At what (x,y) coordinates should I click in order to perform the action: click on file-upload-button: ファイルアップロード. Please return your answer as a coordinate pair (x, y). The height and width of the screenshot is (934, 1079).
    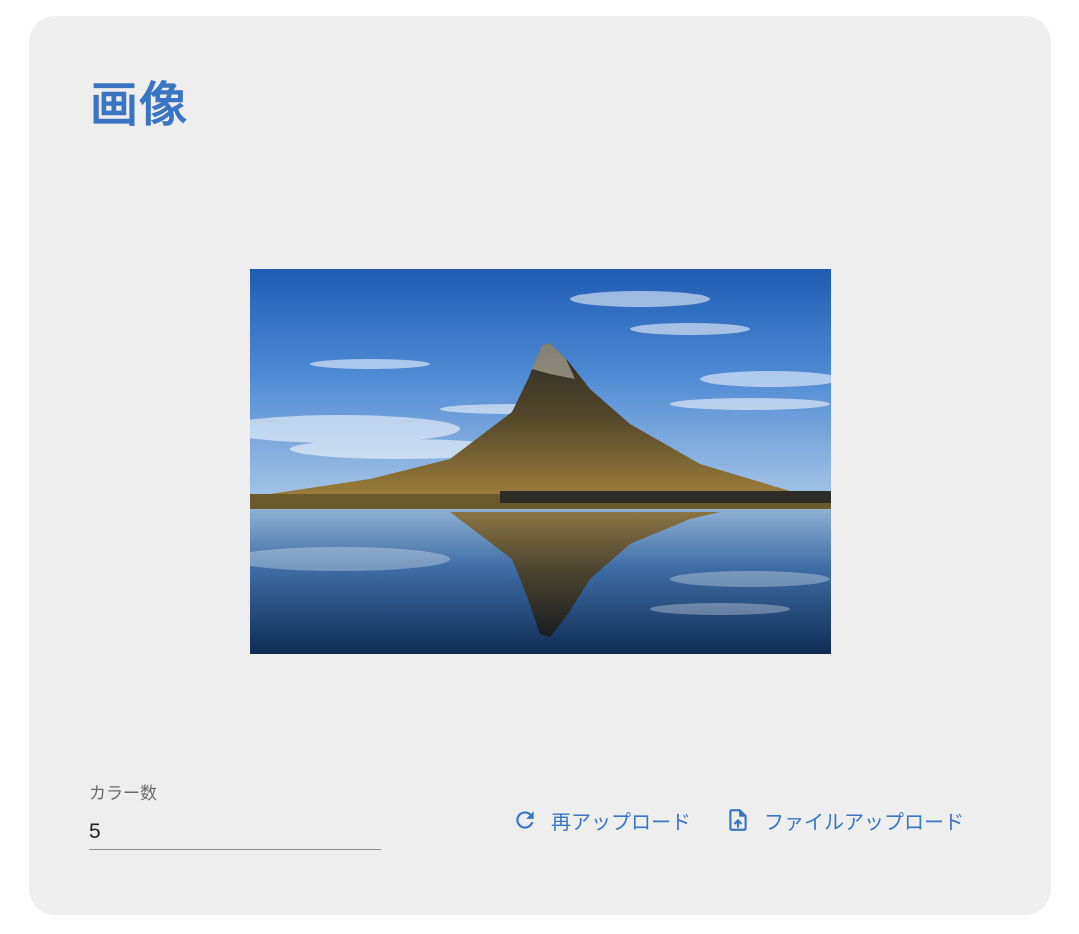
    Looking at the image, I should click on (844, 820).